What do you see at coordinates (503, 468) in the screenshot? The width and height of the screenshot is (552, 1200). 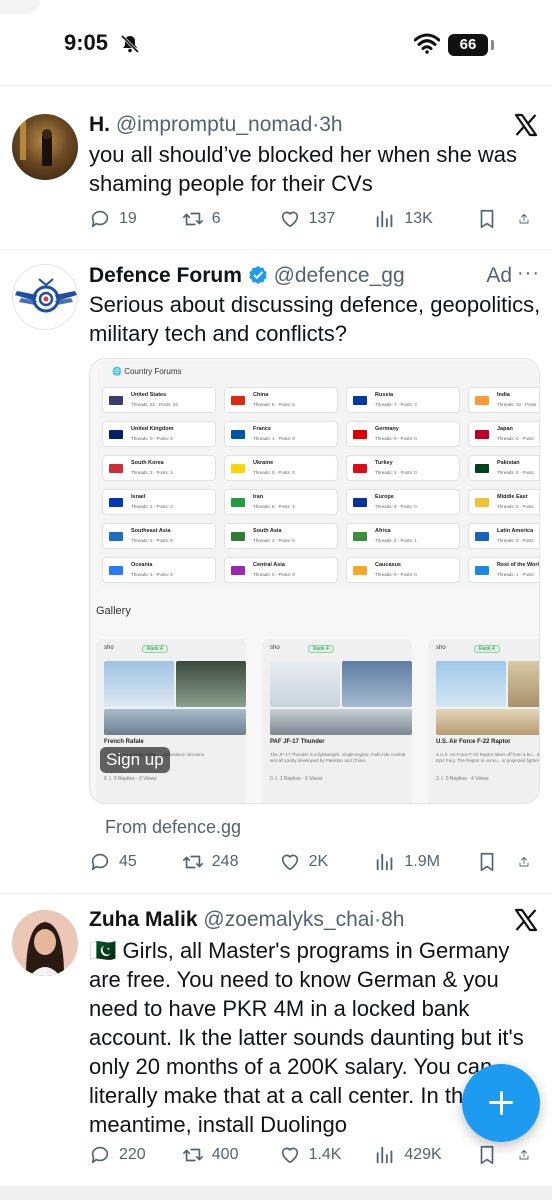 I see `country-forum-tile: Pakistan Threads: 0 · Posts` at bounding box center [503, 468].